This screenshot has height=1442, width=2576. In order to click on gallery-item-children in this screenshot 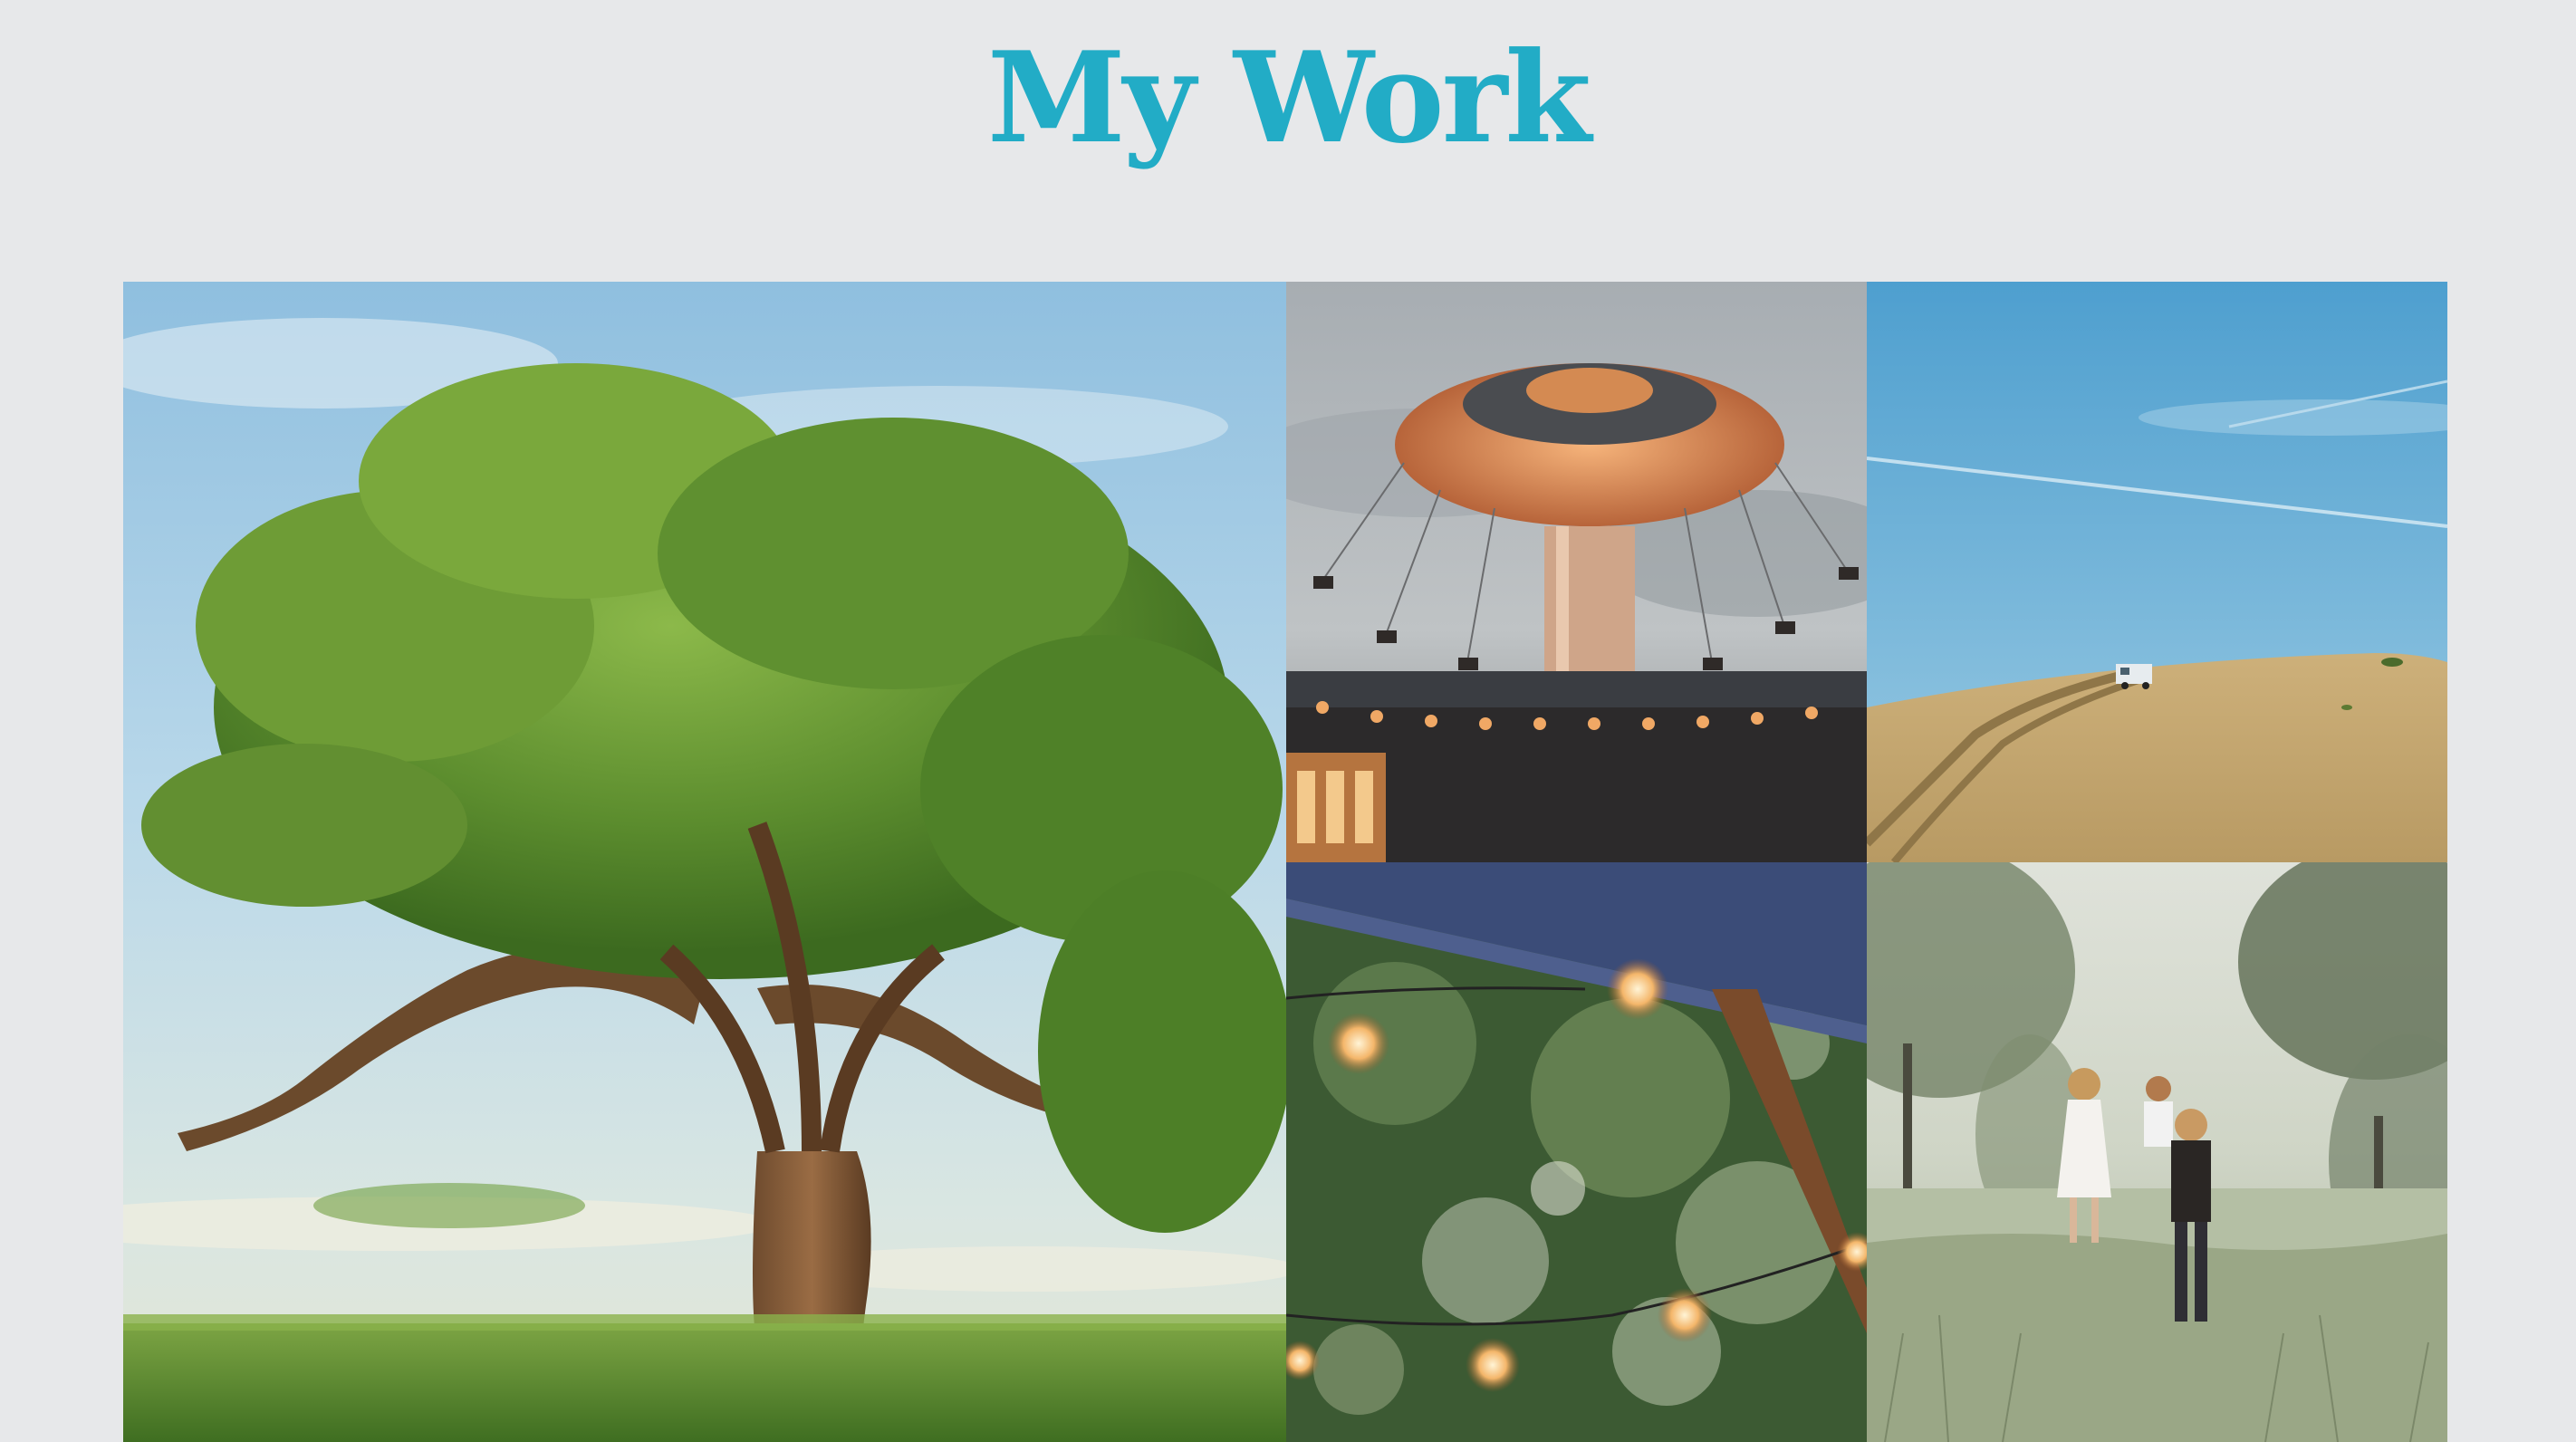, I will do `click(2157, 1152)`.